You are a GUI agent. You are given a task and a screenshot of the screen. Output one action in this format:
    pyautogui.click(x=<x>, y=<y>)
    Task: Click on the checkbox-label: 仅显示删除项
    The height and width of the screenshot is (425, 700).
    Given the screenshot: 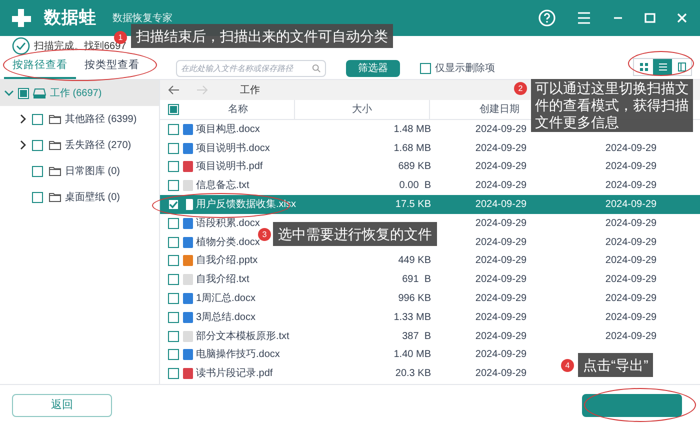 What is the action you would take?
    pyautogui.click(x=465, y=69)
    